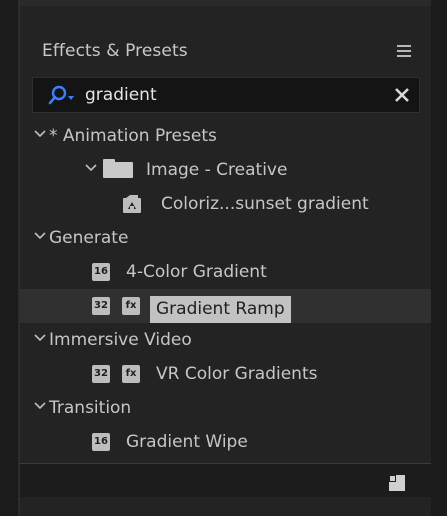 The width and height of the screenshot is (447, 516). Describe the element at coordinates (196, 272) in the screenshot. I see `tree-item-label: 4-Color Gradient` at that location.